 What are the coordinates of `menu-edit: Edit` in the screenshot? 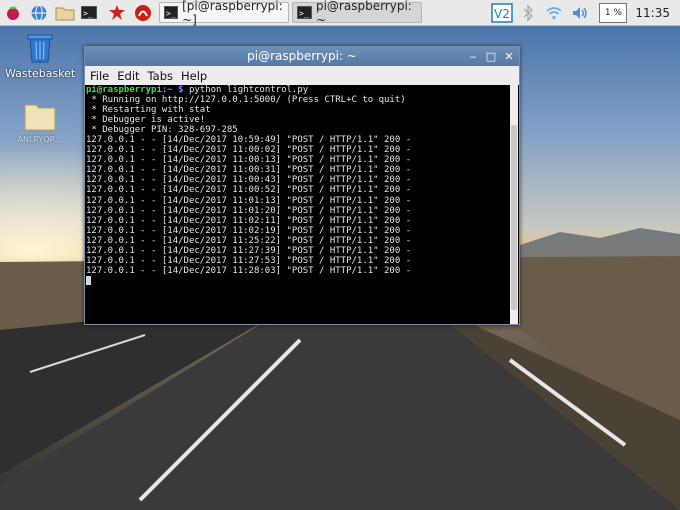 It's located at (128, 76).